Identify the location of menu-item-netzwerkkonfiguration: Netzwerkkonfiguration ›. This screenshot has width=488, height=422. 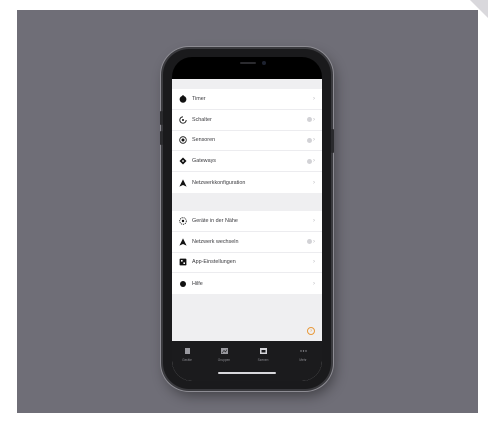
(247, 182).